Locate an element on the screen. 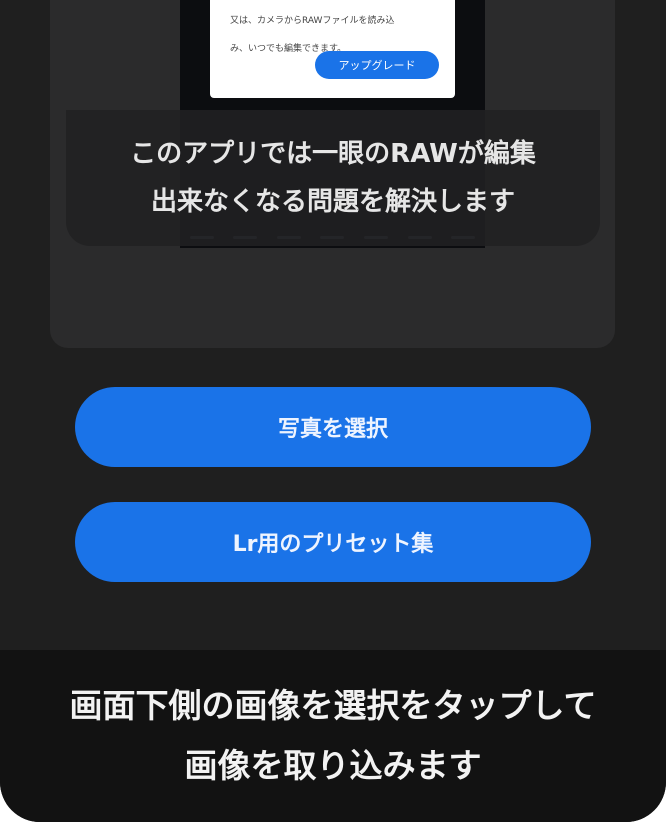  upgrade-dialog: 又は、カメラからRAWファイルを読み込 み、いつでも編集できます。 is located at coordinates (332, 49).